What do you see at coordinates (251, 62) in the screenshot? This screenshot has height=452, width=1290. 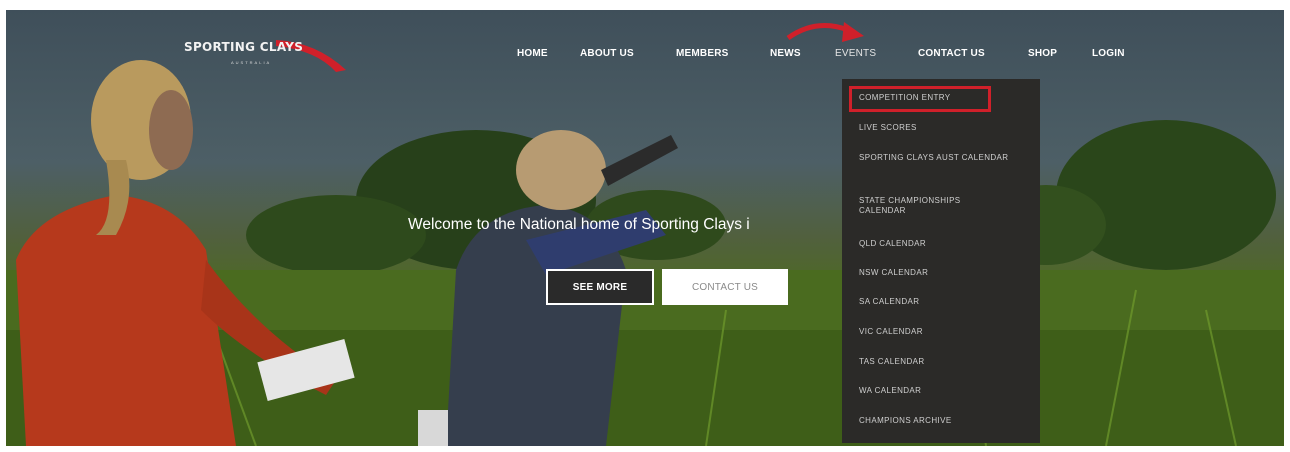 I see `brand-logo-subtext: AUSTRALIA` at bounding box center [251, 62].